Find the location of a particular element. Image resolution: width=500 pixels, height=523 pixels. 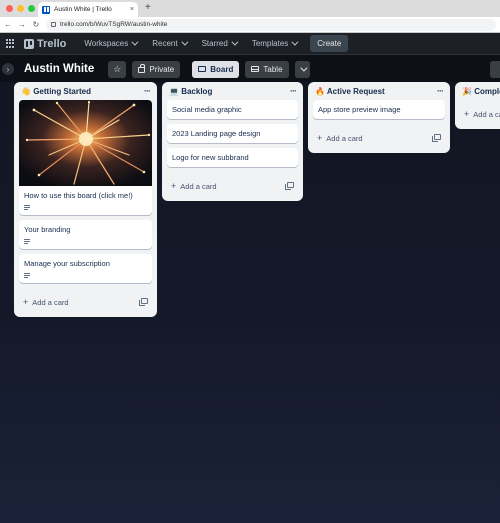

card: 2023 Landing page design is located at coordinates (232, 133).